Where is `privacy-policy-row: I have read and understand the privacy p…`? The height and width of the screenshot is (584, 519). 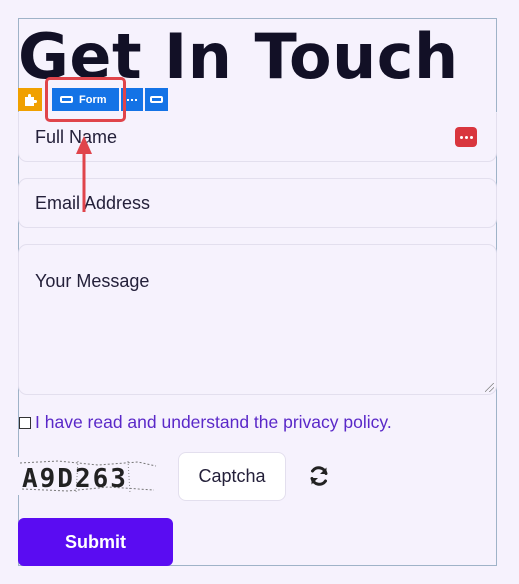 privacy-policy-row: I have read and understand the privacy p… is located at coordinates (205, 422).